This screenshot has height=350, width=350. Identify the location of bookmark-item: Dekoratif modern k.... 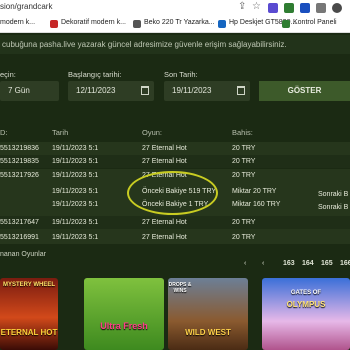
(93, 22).